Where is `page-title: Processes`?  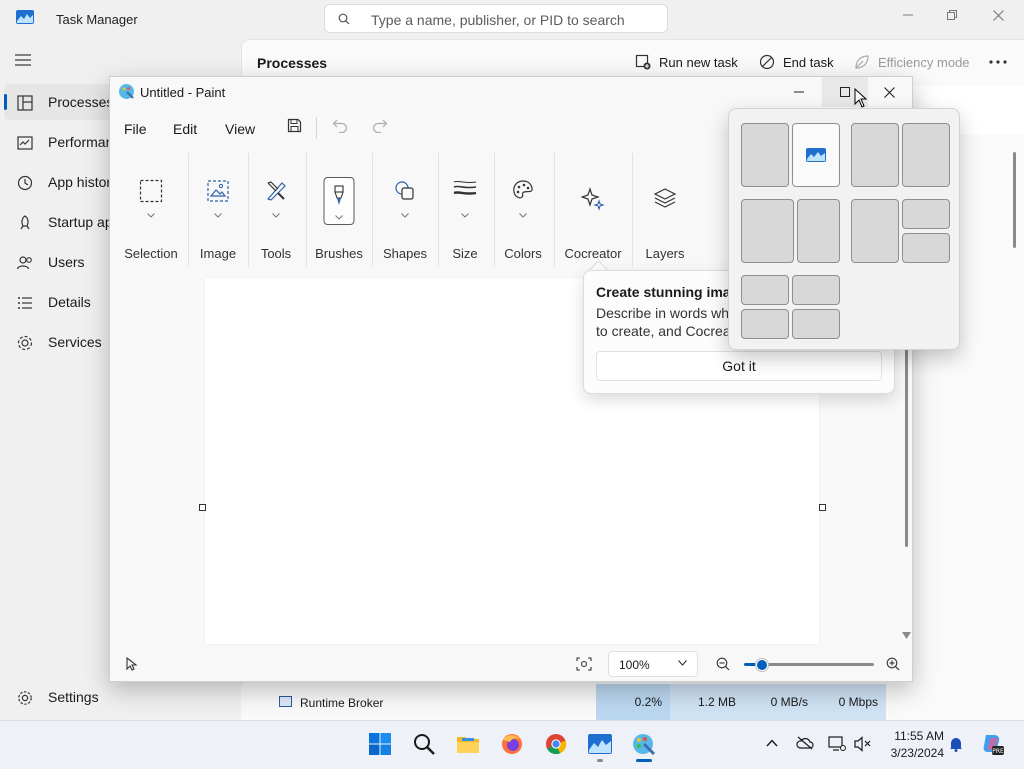
page-title: Processes is located at coordinates (292, 63).